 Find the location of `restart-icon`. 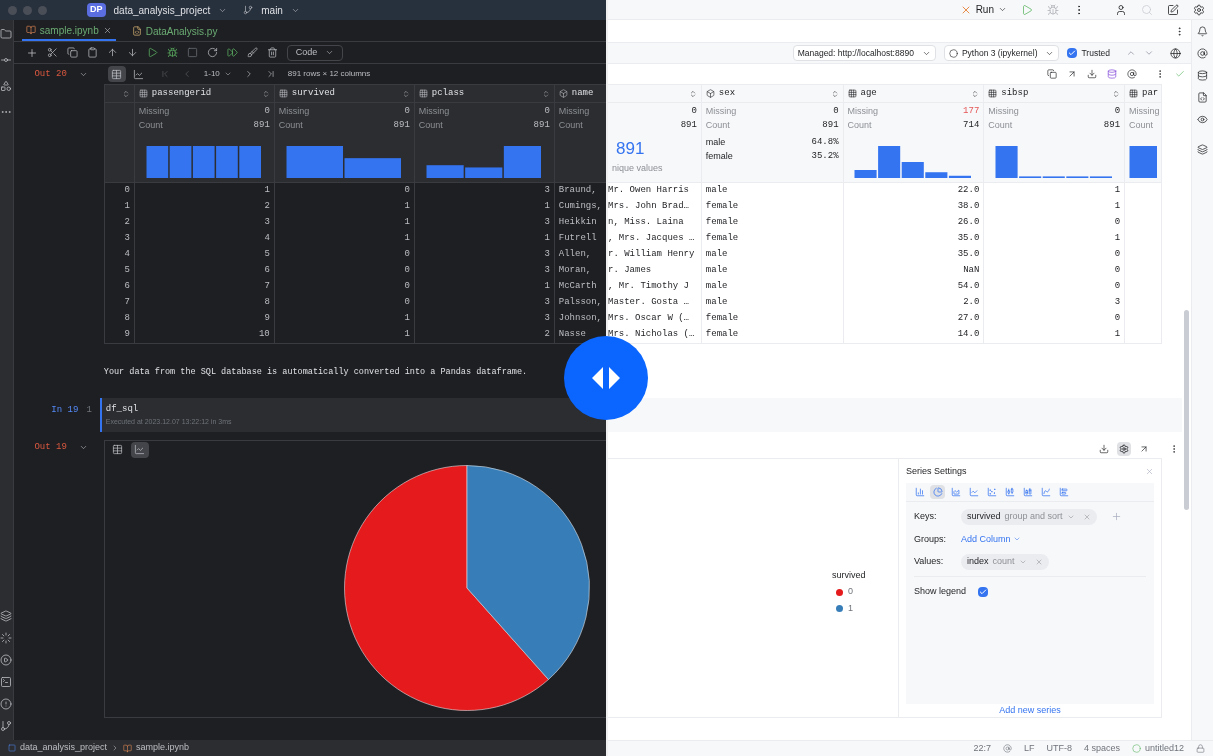

restart-icon is located at coordinates (212, 52).